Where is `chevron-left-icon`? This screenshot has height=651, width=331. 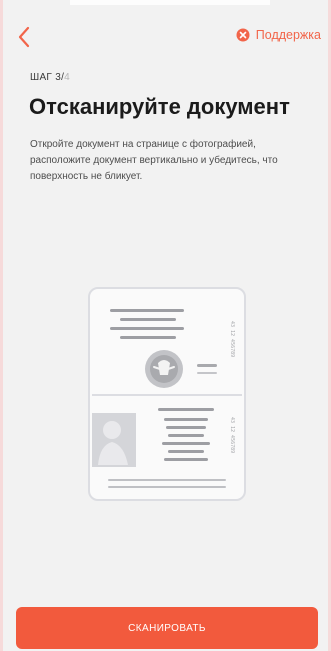 chevron-left-icon is located at coordinates (24, 37).